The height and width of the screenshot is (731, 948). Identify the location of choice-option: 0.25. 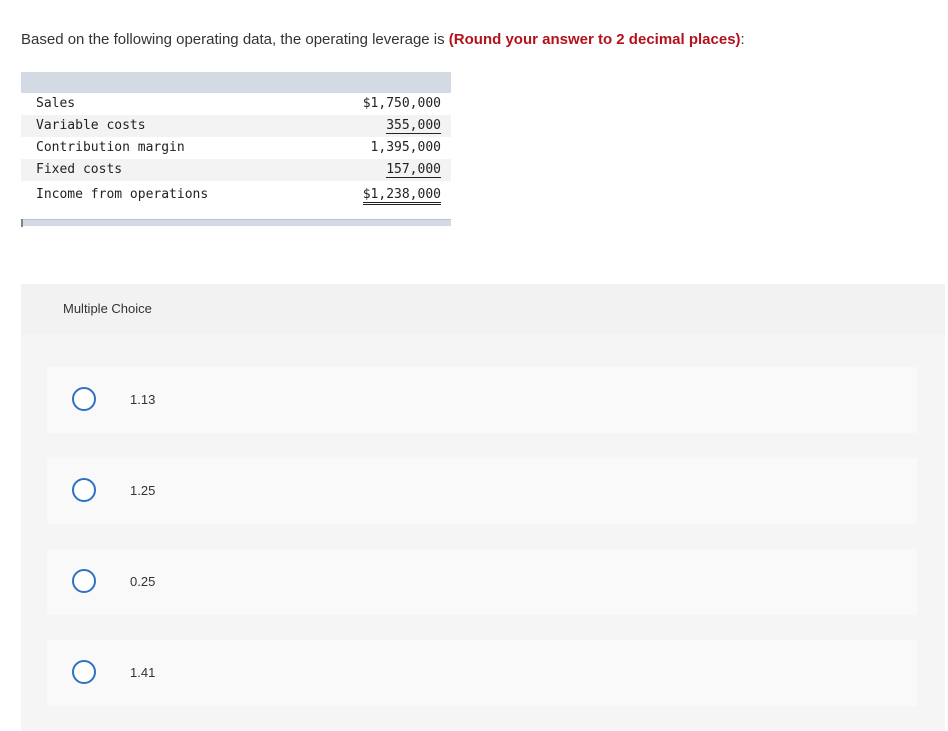
(482, 582).